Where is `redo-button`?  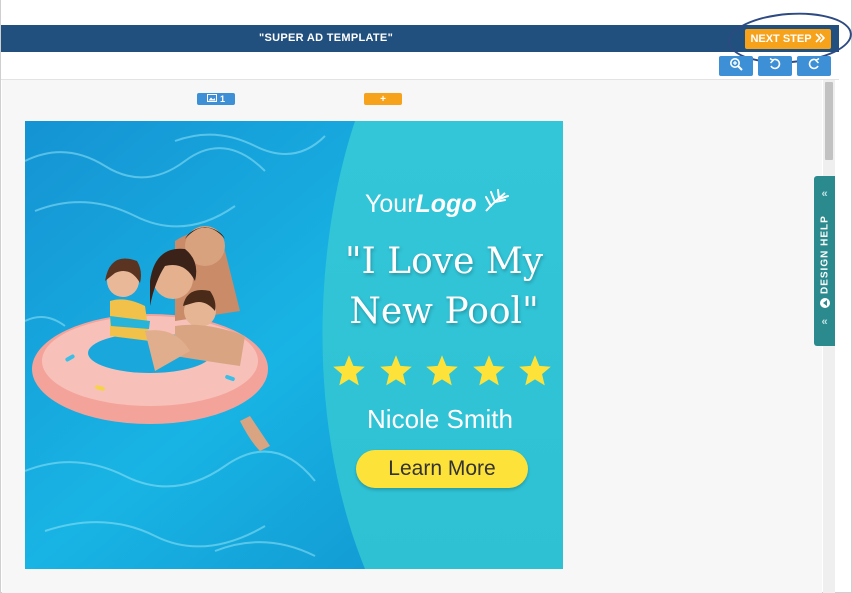 redo-button is located at coordinates (814, 66).